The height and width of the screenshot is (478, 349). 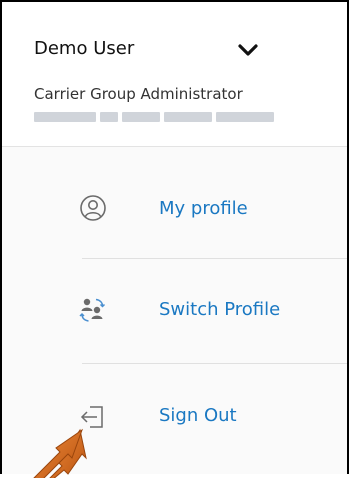 I want to click on menu-item-label: Switch Profile, so click(x=220, y=309).